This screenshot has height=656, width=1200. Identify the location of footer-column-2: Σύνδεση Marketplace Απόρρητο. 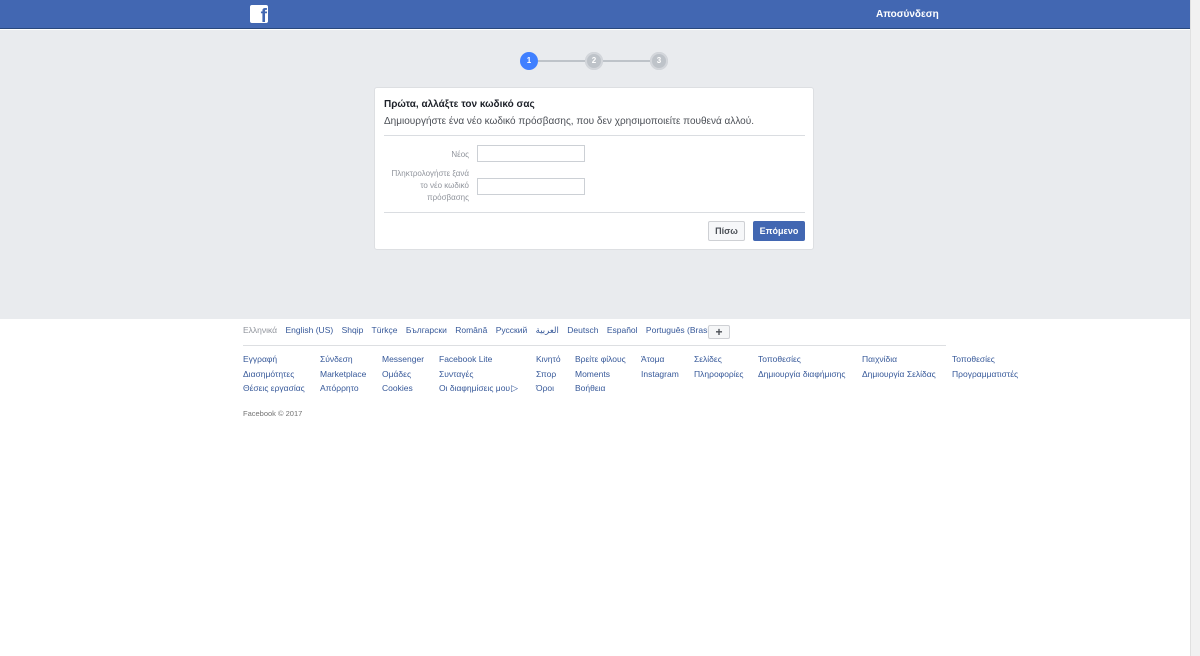
(343, 374).